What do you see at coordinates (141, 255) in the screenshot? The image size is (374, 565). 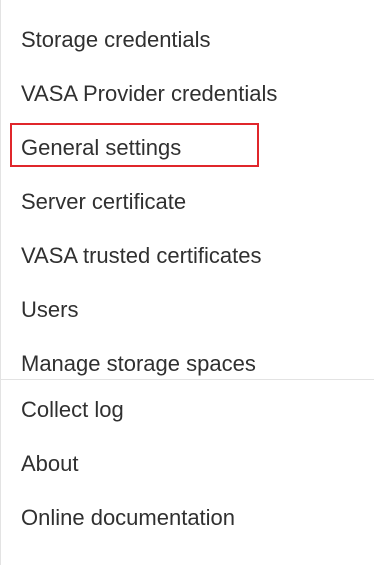 I see `menu-item-label: VASA trusted certificates` at bounding box center [141, 255].